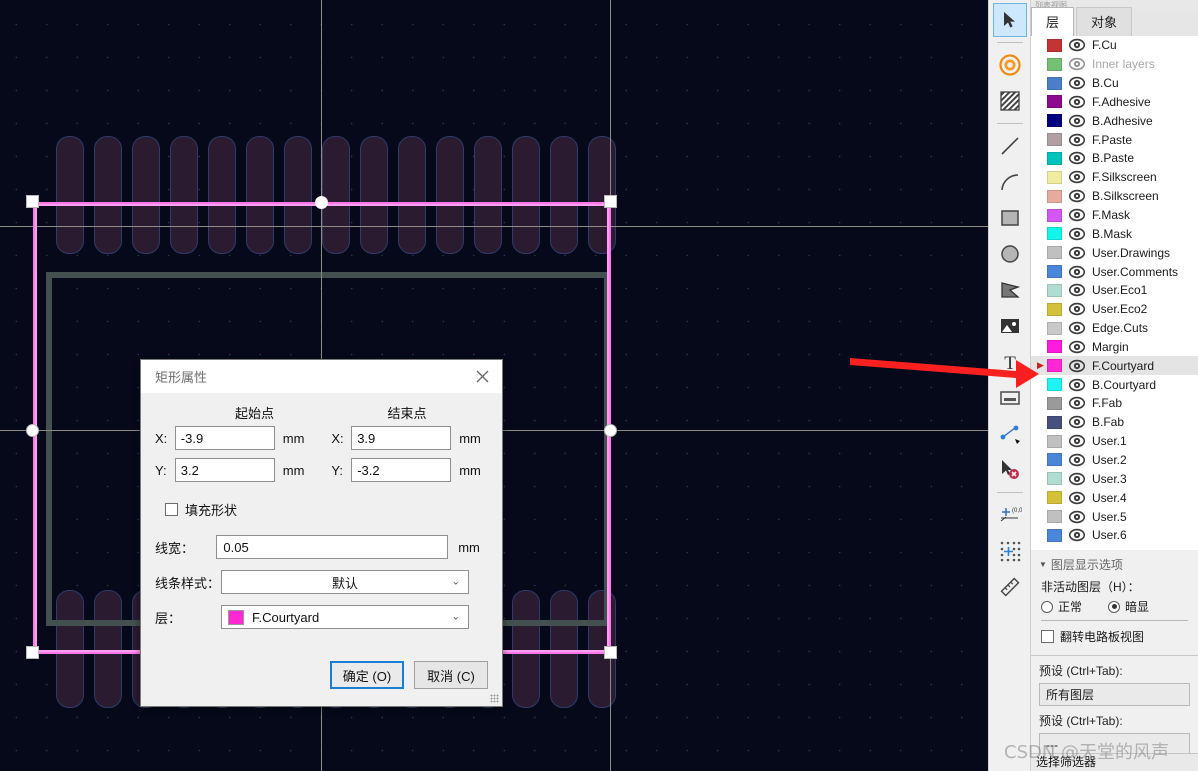  I want to click on preset-select-1: 所有图层, so click(1114, 694).